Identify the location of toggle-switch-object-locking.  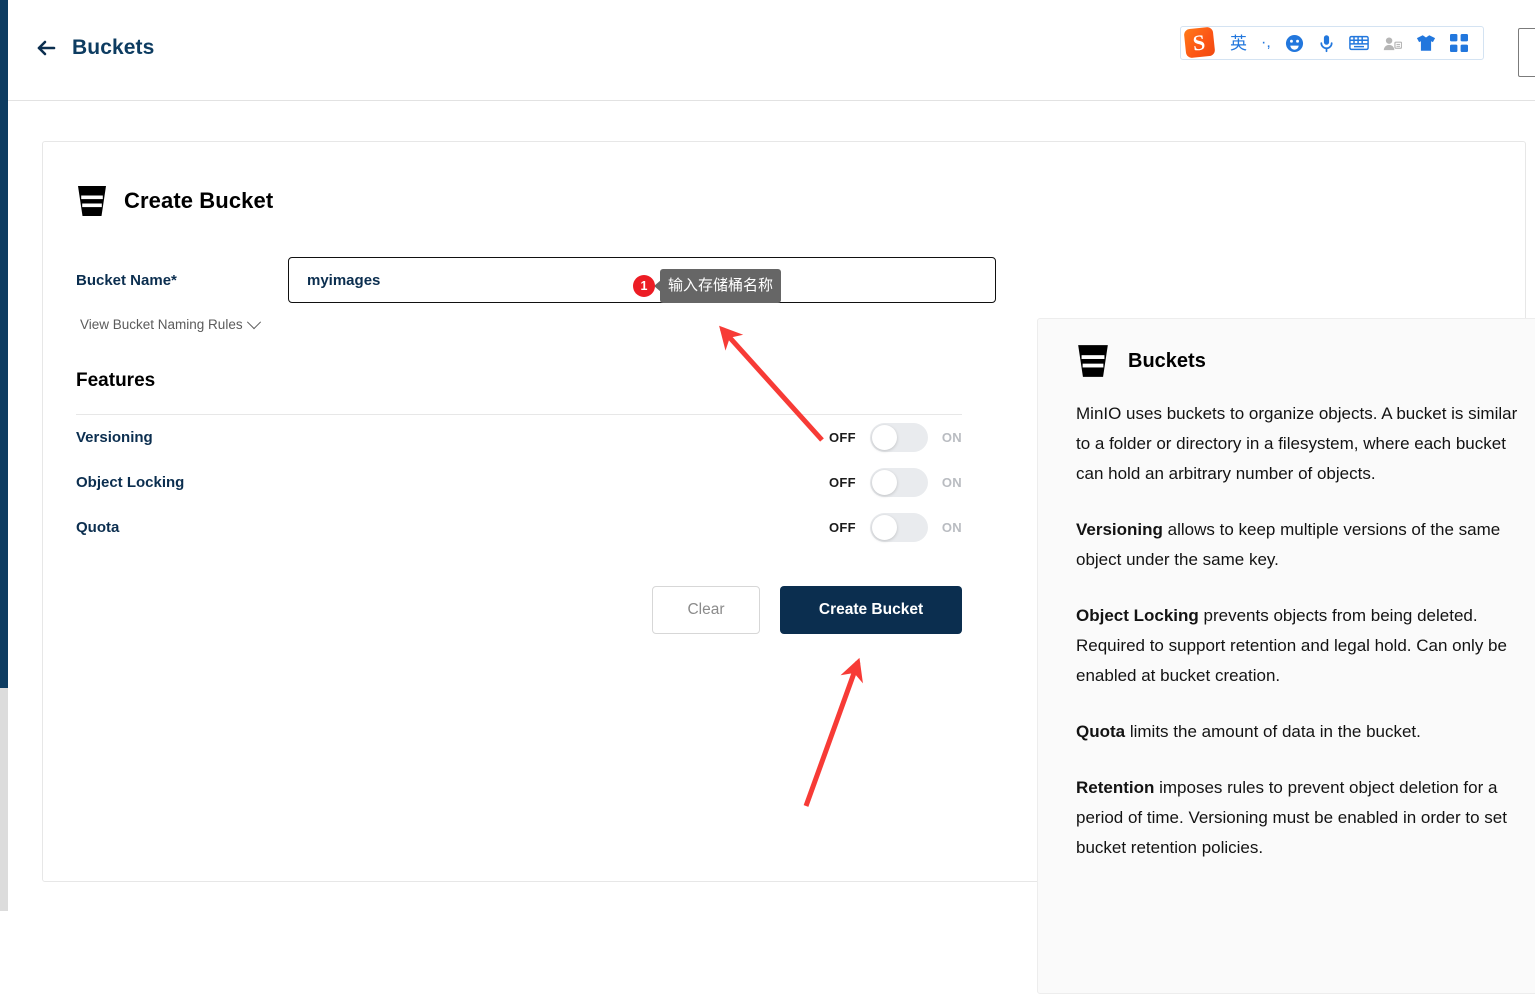
(898, 482).